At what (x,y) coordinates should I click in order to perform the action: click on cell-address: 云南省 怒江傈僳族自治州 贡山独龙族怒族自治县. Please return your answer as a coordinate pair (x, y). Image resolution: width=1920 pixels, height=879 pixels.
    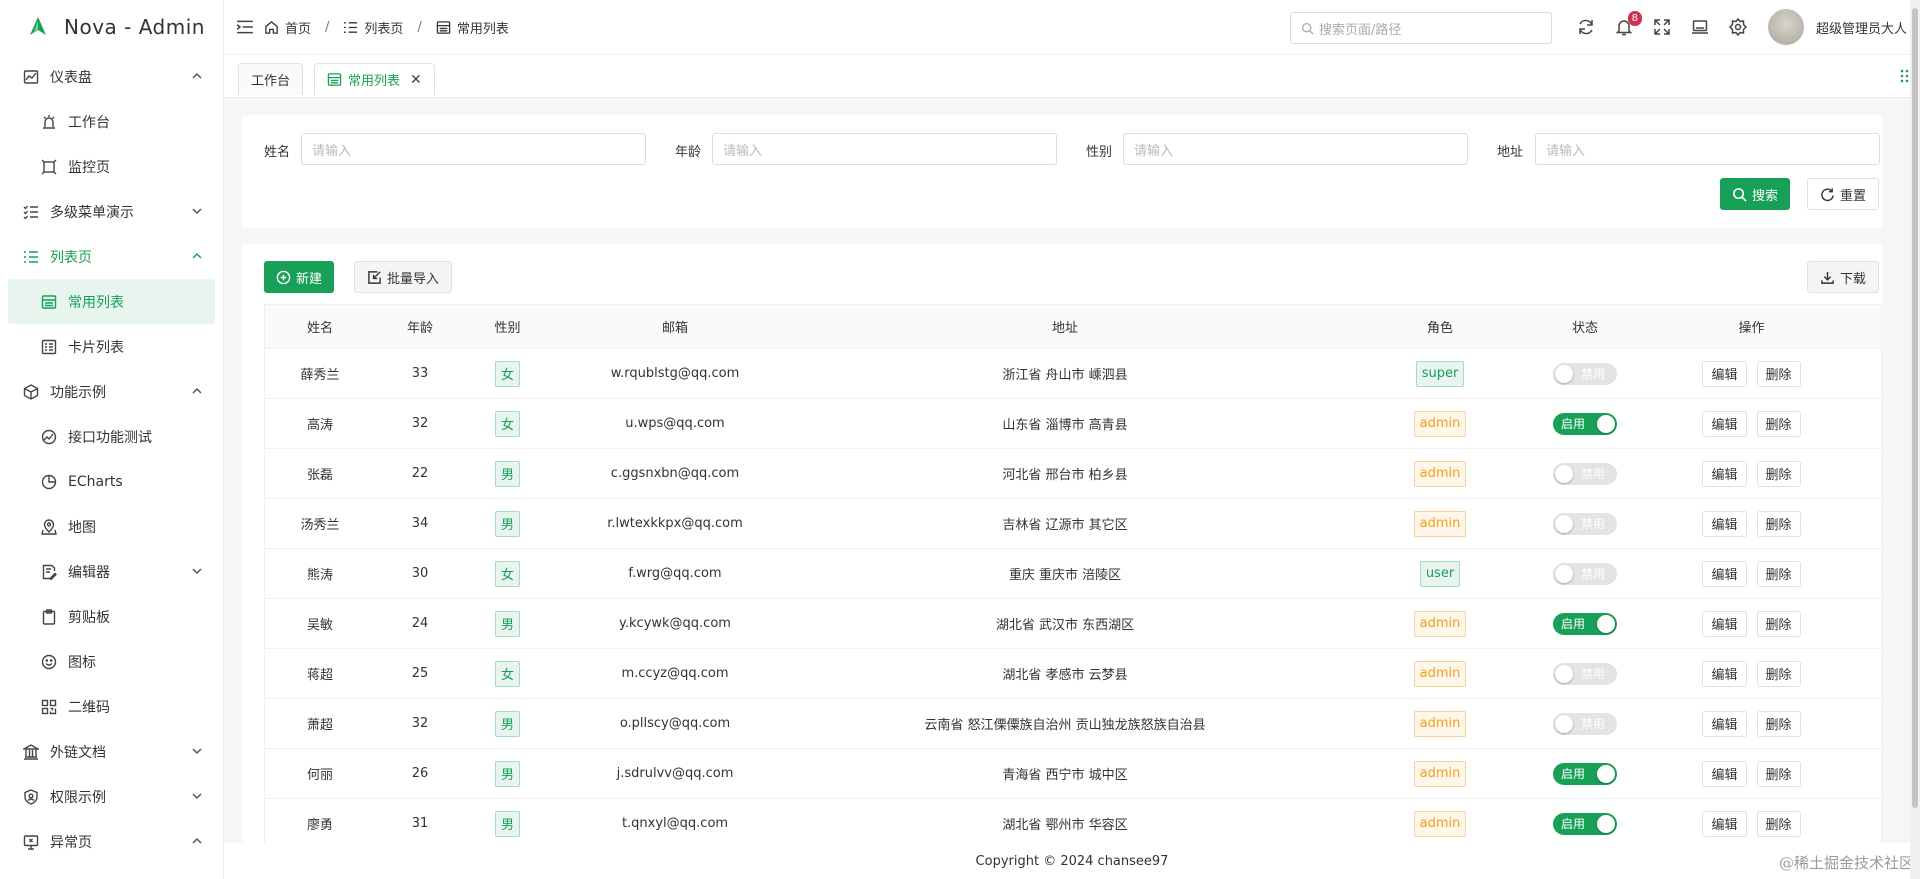
    Looking at the image, I should click on (1065, 725).